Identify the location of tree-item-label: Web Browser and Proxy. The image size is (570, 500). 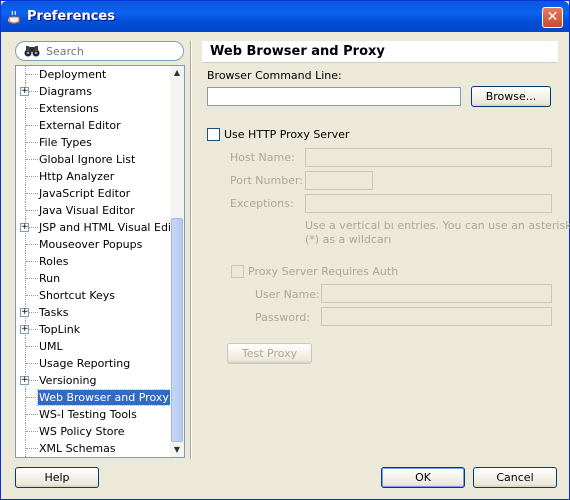
(104, 397).